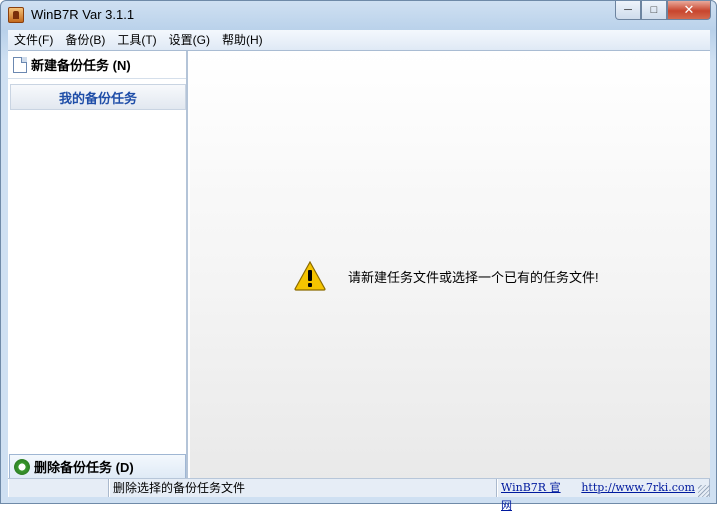  Describe the element at coordinates (654, 10) in the screenshot. I see `maximize-button: □` at that location.